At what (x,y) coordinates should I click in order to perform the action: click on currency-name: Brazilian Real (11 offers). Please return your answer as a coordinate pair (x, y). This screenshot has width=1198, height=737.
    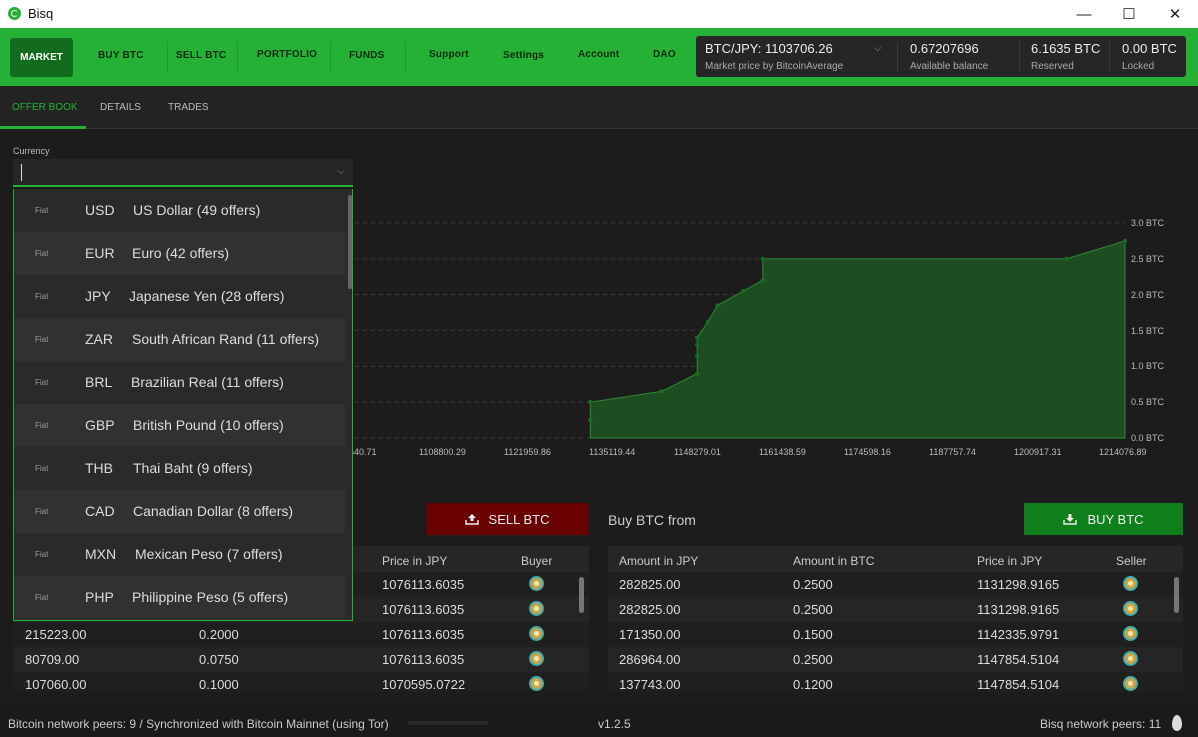
    Looking at the image, I should click on (207, 382).